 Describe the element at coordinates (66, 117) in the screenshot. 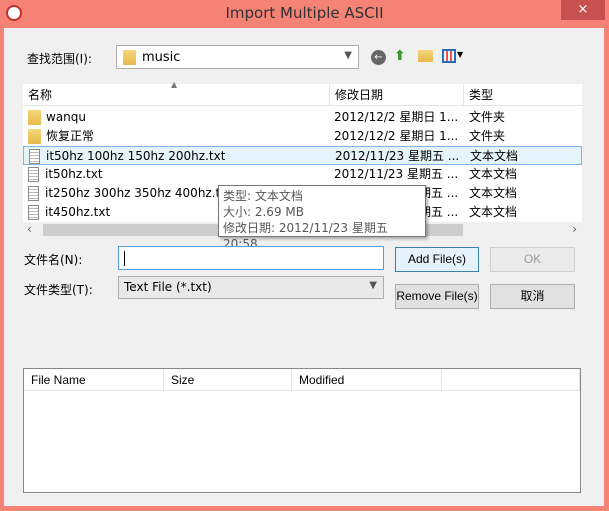

I see `file-name: wanqu` at that location.